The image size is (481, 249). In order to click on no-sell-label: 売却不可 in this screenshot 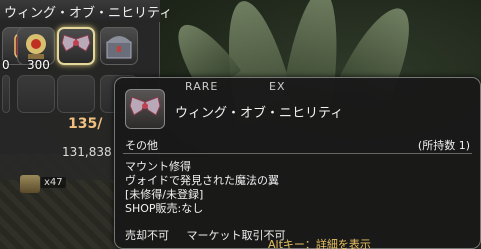, I will do `click(147, 235)`.